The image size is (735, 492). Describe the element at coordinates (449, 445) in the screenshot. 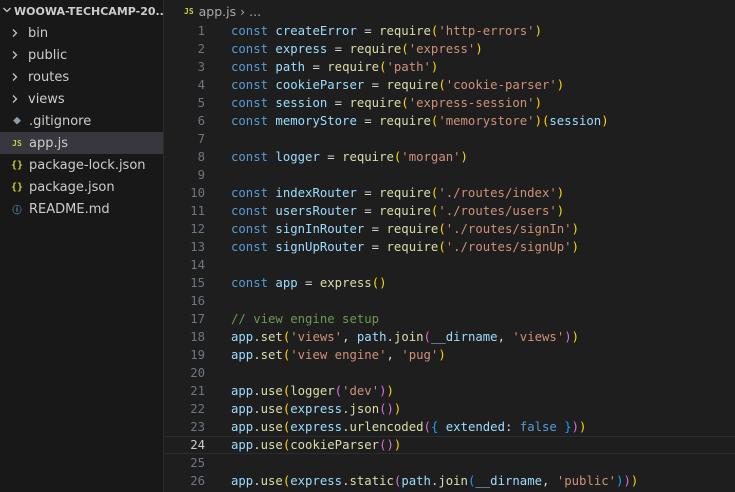

I see `code-line: 24 app.use(cookieParser())` at that location.